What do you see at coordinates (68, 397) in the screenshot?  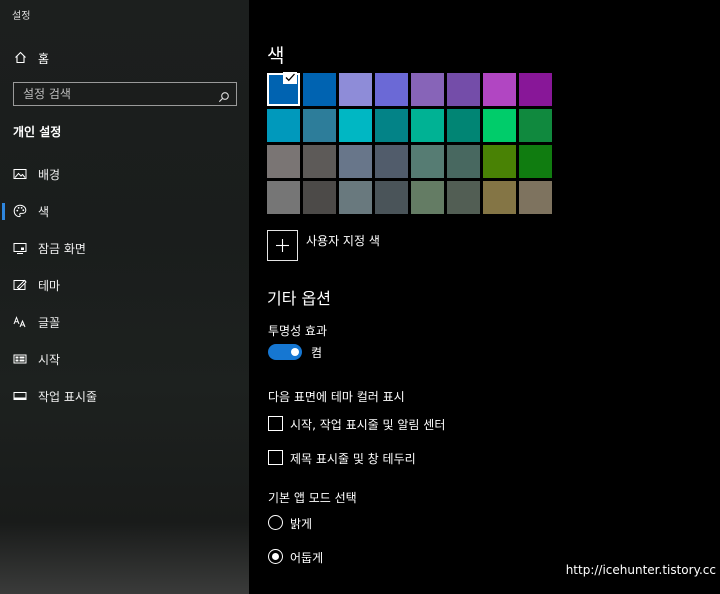 I see `sidebar-item-label: 작업 표시줄` at bounding box center [68, 397].